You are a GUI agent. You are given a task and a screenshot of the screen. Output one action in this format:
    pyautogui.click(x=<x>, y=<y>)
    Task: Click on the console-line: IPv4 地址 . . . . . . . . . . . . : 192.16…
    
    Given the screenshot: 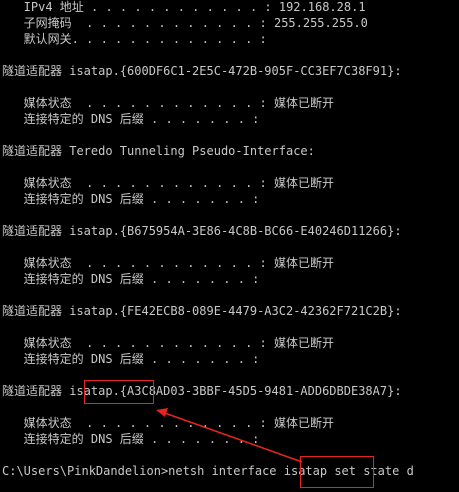 What is the action you would take?
    pyautogui.click(x=184, y=7)
    